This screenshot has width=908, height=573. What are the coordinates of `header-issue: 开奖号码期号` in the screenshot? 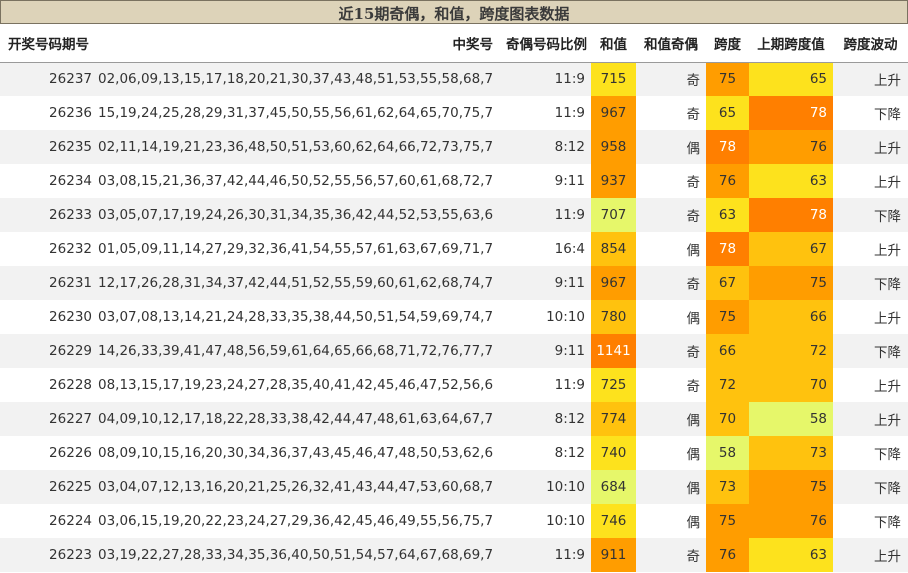 It's located at (49, 43).